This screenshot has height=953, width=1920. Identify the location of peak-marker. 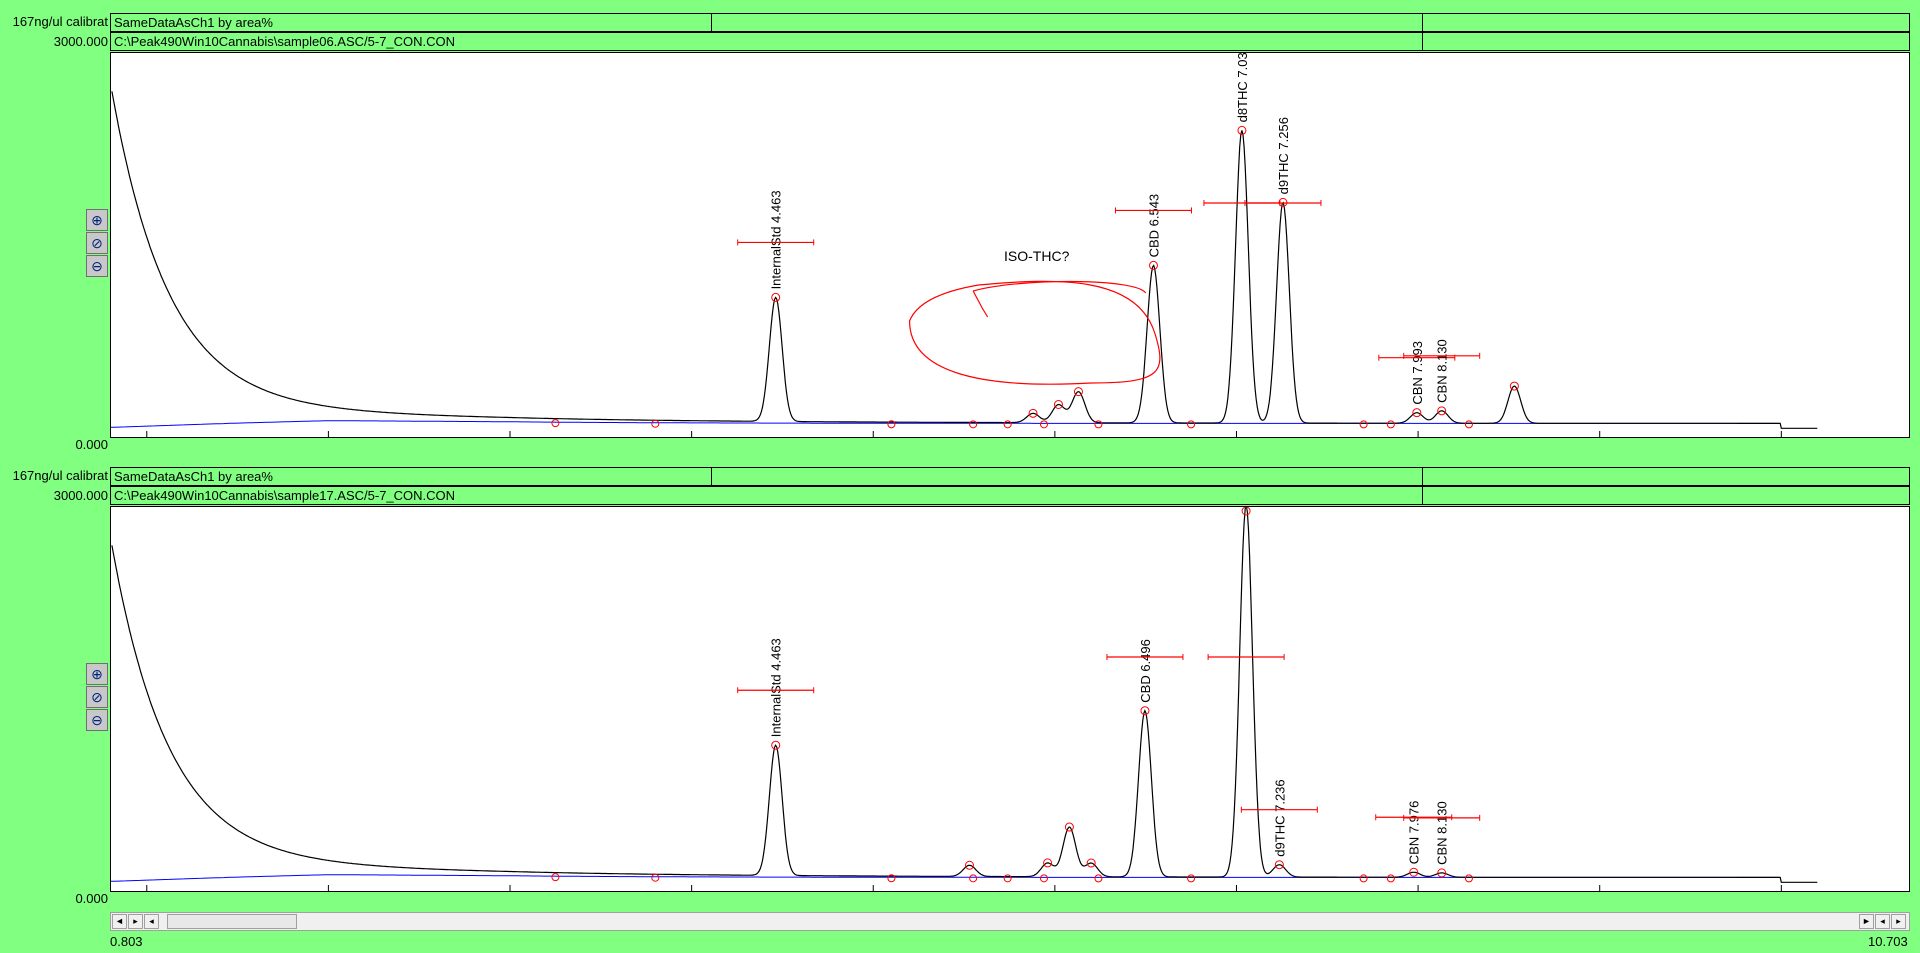
(1246, 511).